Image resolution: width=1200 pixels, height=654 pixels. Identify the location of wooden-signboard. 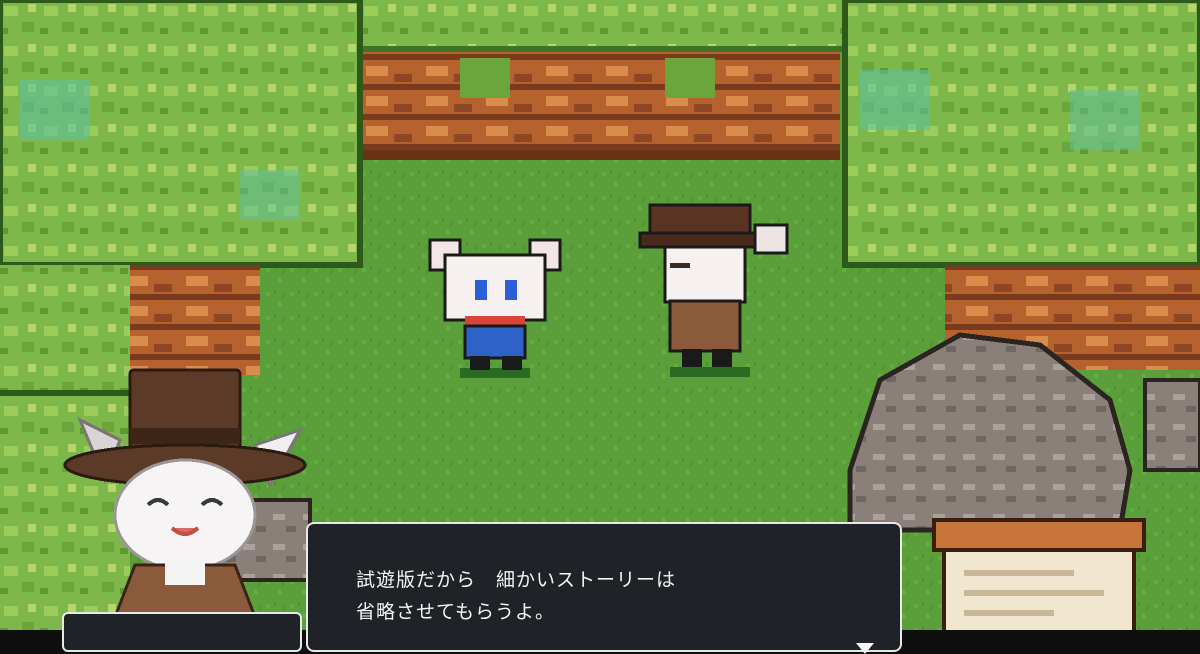
(1039, 574).